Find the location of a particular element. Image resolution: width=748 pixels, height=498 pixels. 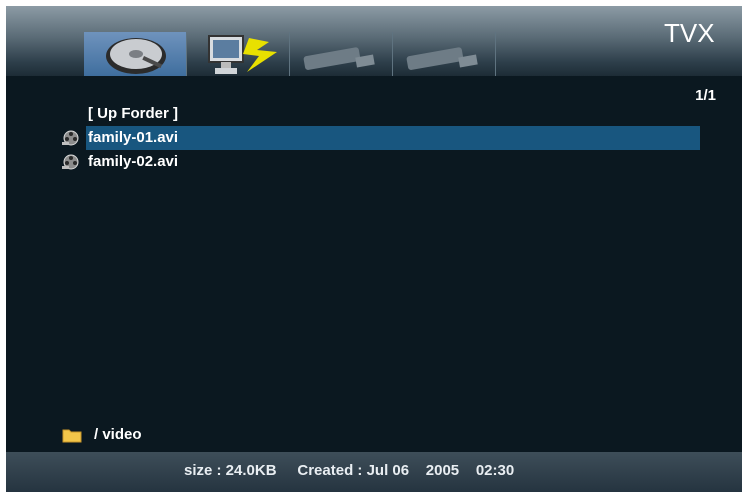

current-path: / video is located at coordinates (102, 434).